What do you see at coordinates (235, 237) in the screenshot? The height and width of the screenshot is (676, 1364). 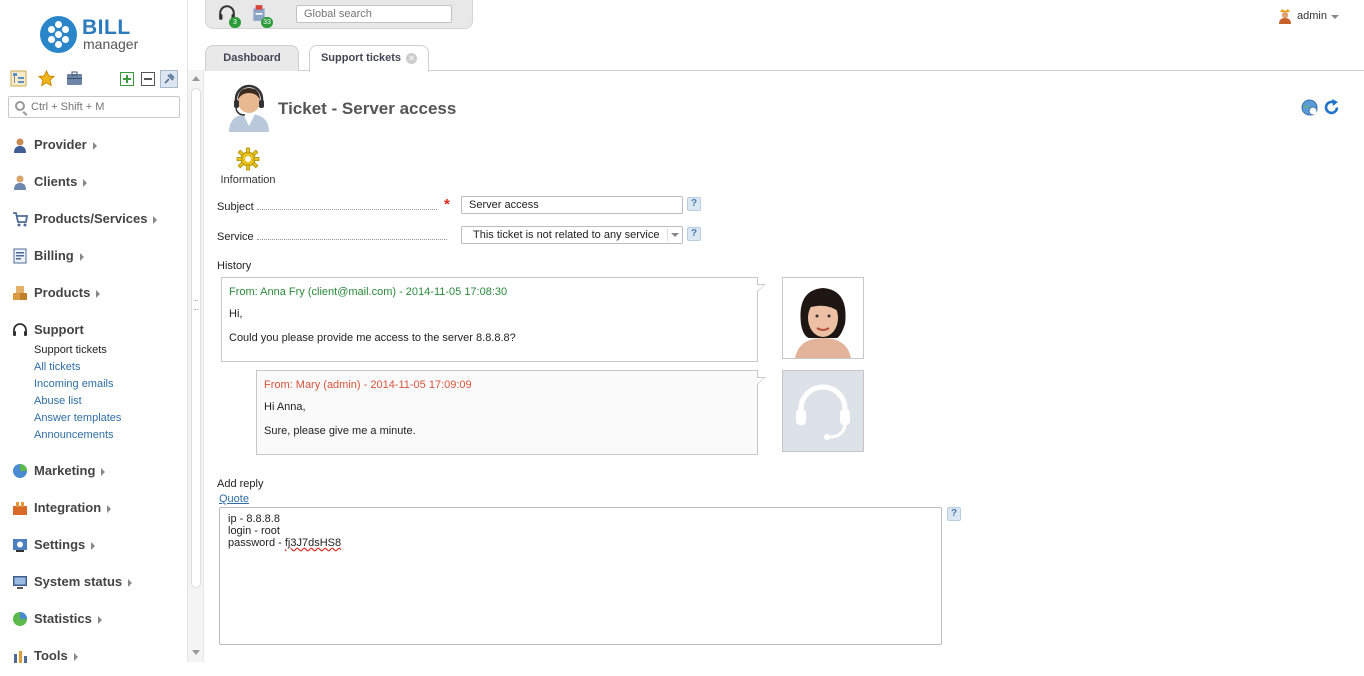 I see `service-label: Service` at bounding box center [235, 237].